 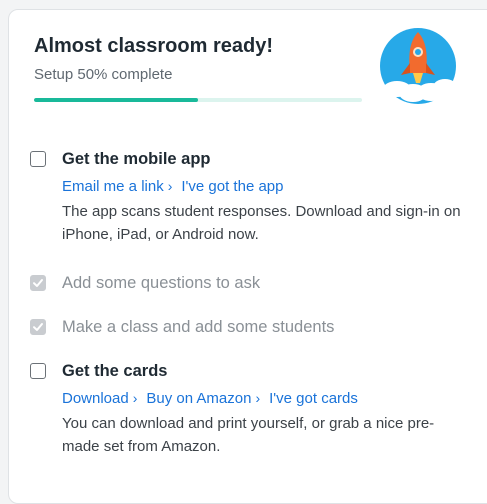 What do you see at coordinates (232, 186) in the screenshot?
I see `got-the-app-link: I've got the app` at bounding box center [232, 186].